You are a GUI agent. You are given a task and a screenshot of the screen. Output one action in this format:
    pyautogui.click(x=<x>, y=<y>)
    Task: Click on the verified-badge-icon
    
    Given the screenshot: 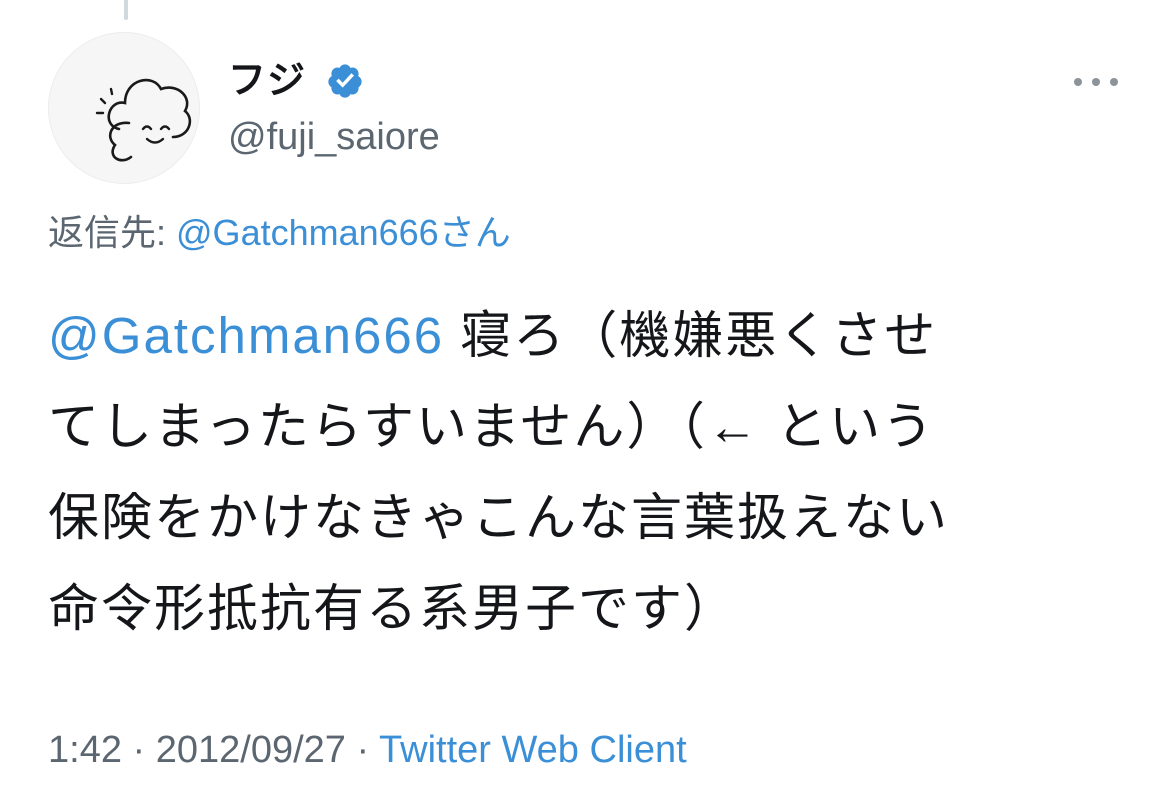 What is the action you would take?
    pyautogui.click(x=345, y=81)
    